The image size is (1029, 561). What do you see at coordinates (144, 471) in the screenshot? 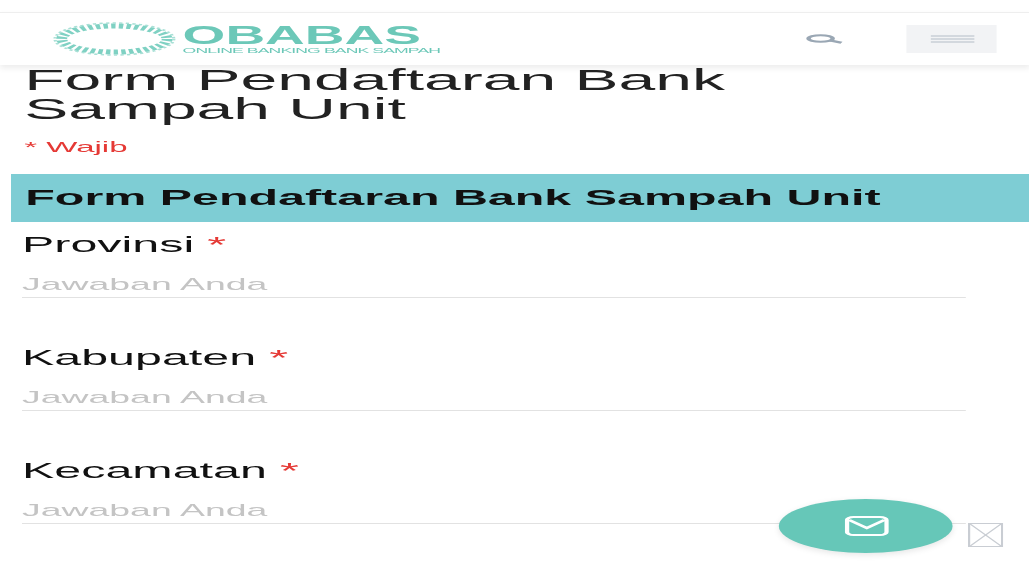
I see `field-label: Kecamatan` at bounding box center [144, 471].